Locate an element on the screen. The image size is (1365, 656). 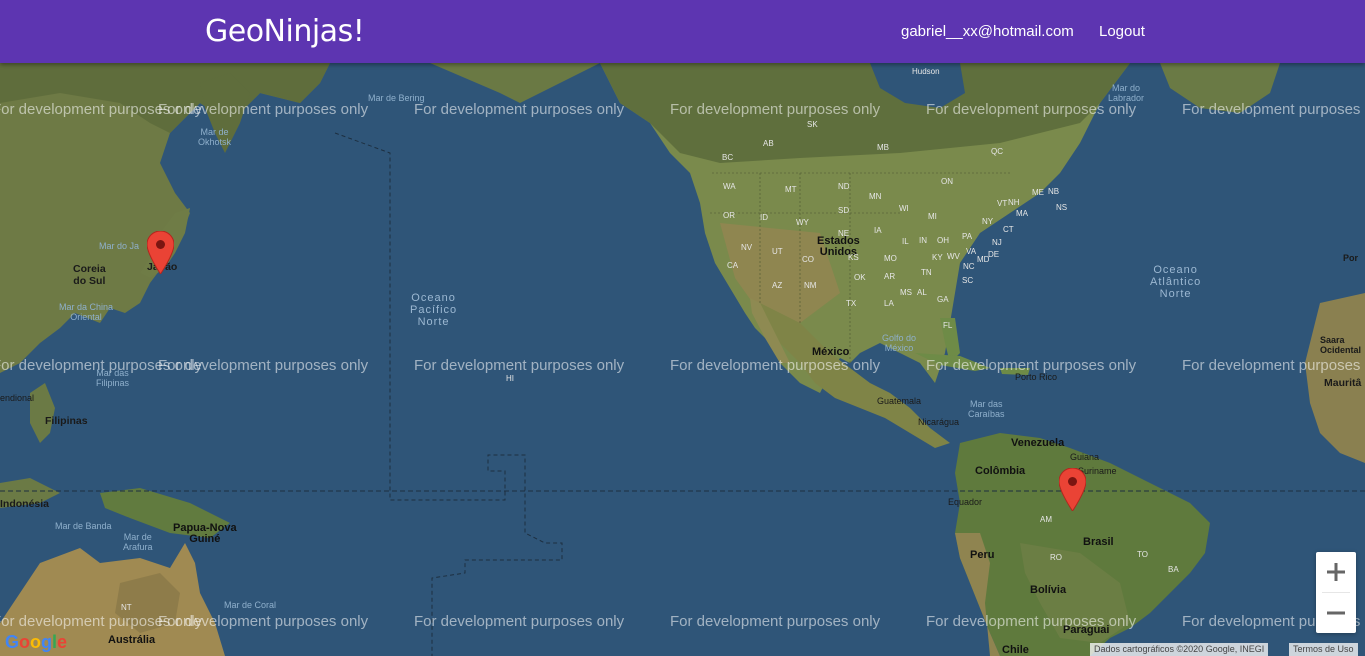
map-label: CT is located at coordinates (1008, 229).